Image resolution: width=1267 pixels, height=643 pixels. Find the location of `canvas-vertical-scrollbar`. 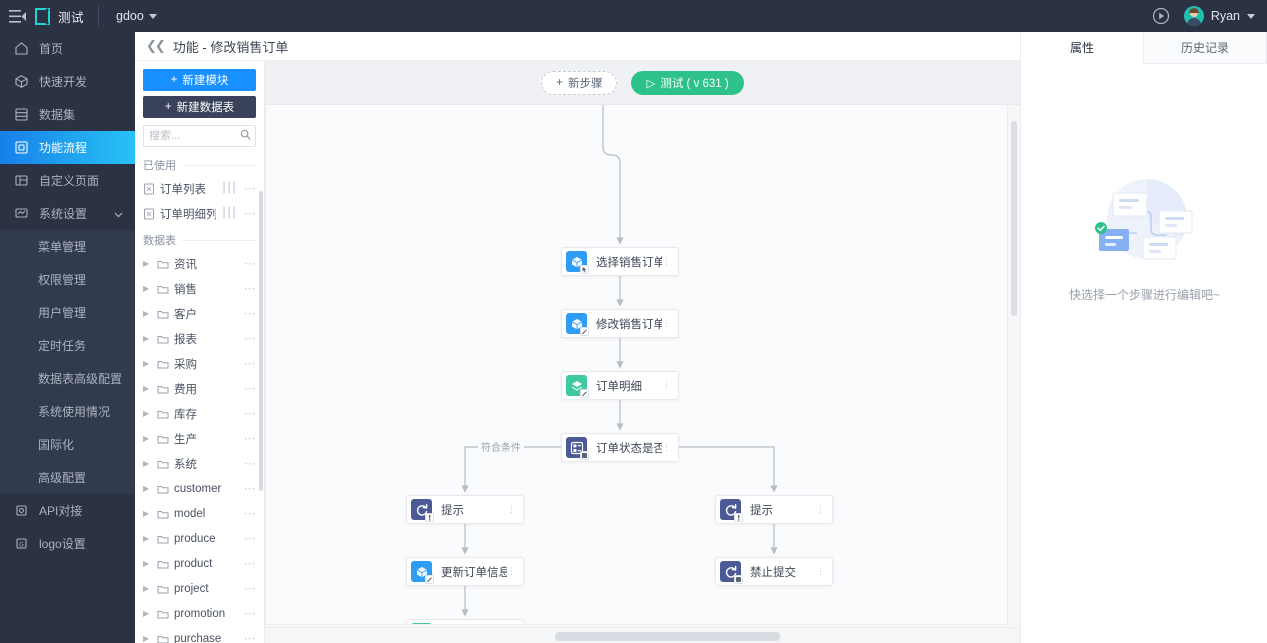

canvas-vertical-scrollbar is located at coordinates (1014, 218).